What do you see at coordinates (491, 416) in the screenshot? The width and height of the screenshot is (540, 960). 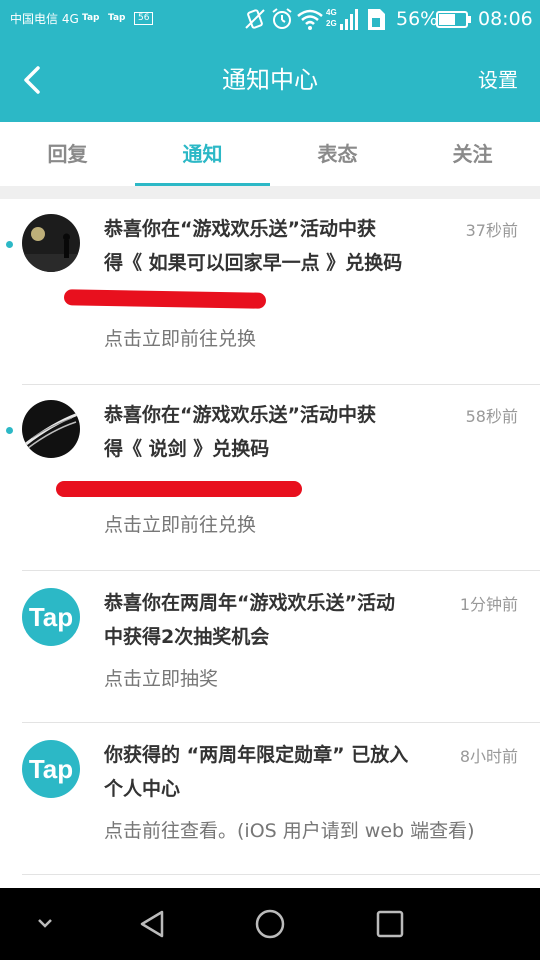 I see `notification-time: 58秒前` at bounding box center [491, 416].